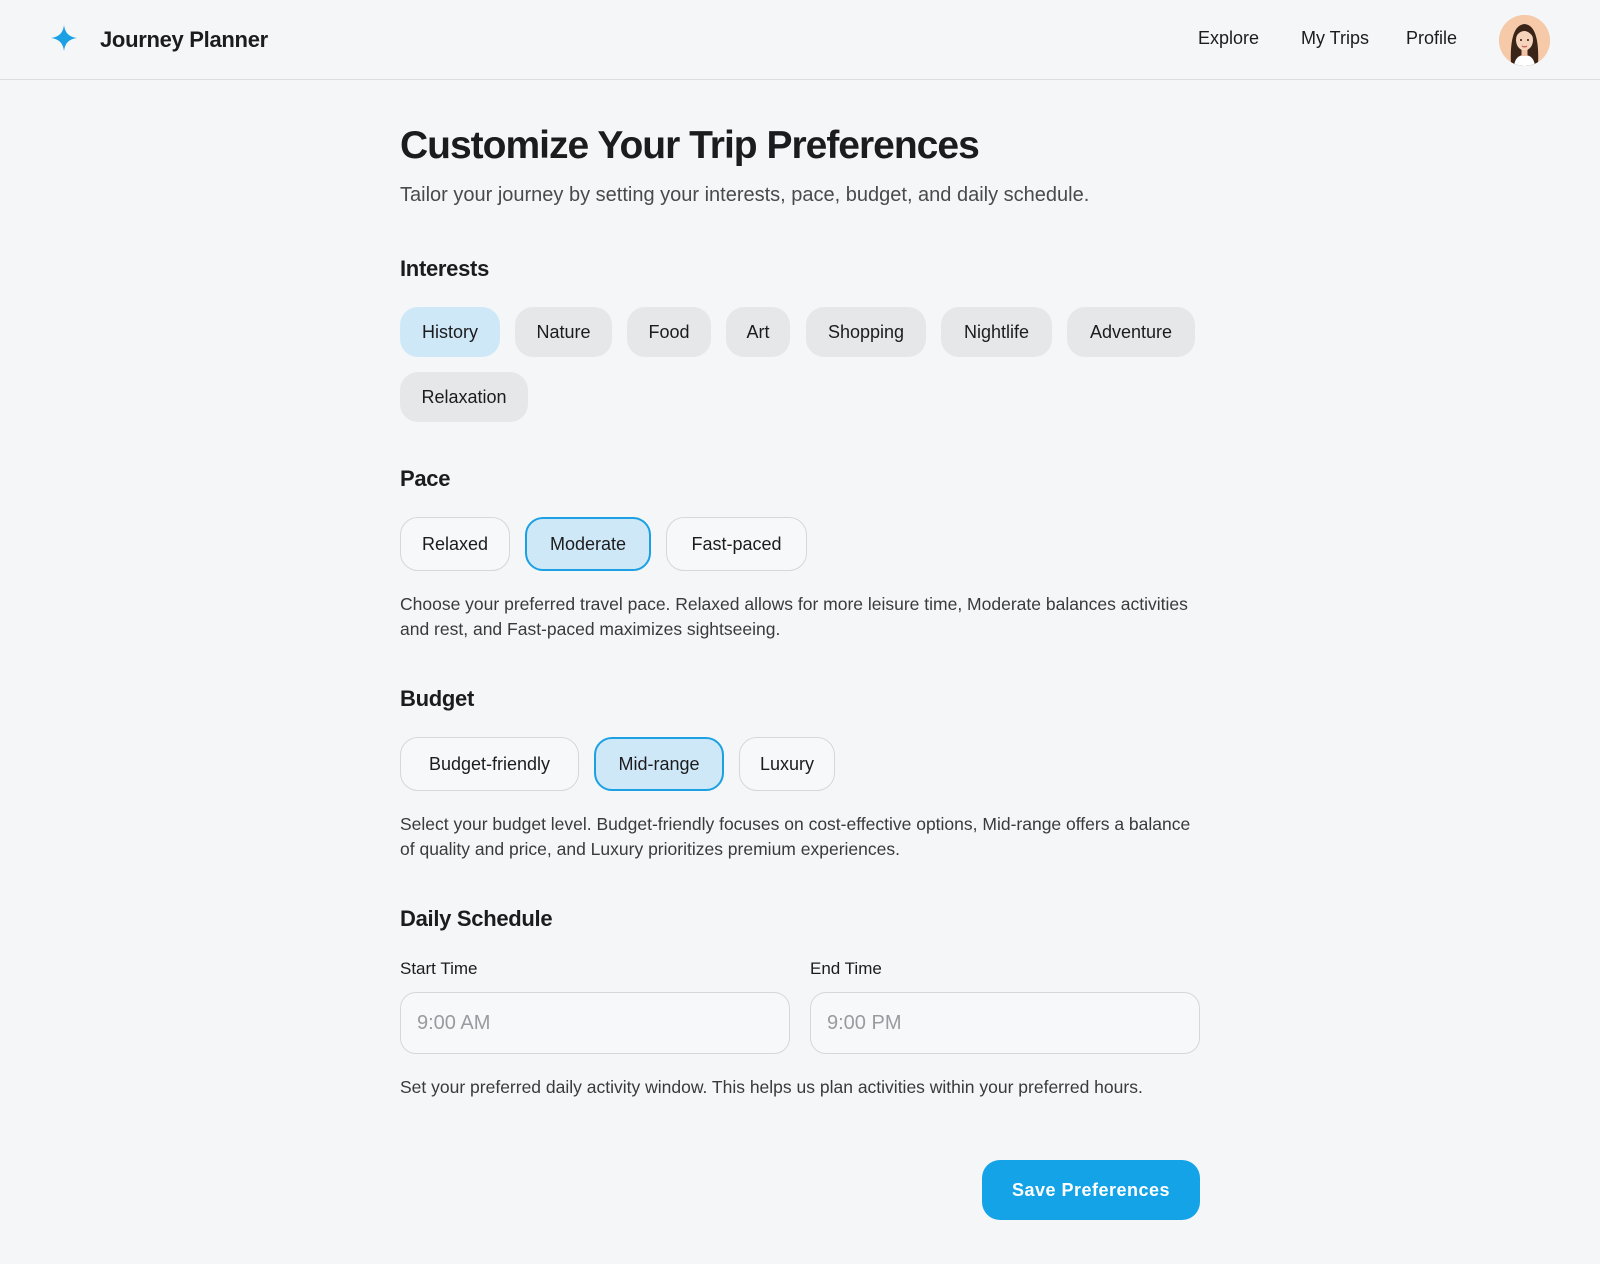  What do you see at coordinates (450, 332) in the screenshot?
I see `interest-chip-history: History` at bounding box center [450, 332].